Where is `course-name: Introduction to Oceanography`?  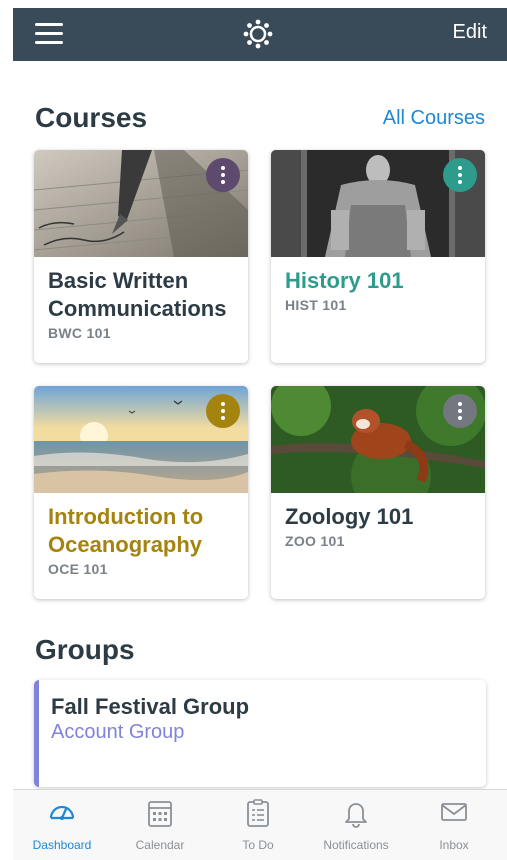
course-name: Introduction to Oceanography is located at coordinates (126, 530).